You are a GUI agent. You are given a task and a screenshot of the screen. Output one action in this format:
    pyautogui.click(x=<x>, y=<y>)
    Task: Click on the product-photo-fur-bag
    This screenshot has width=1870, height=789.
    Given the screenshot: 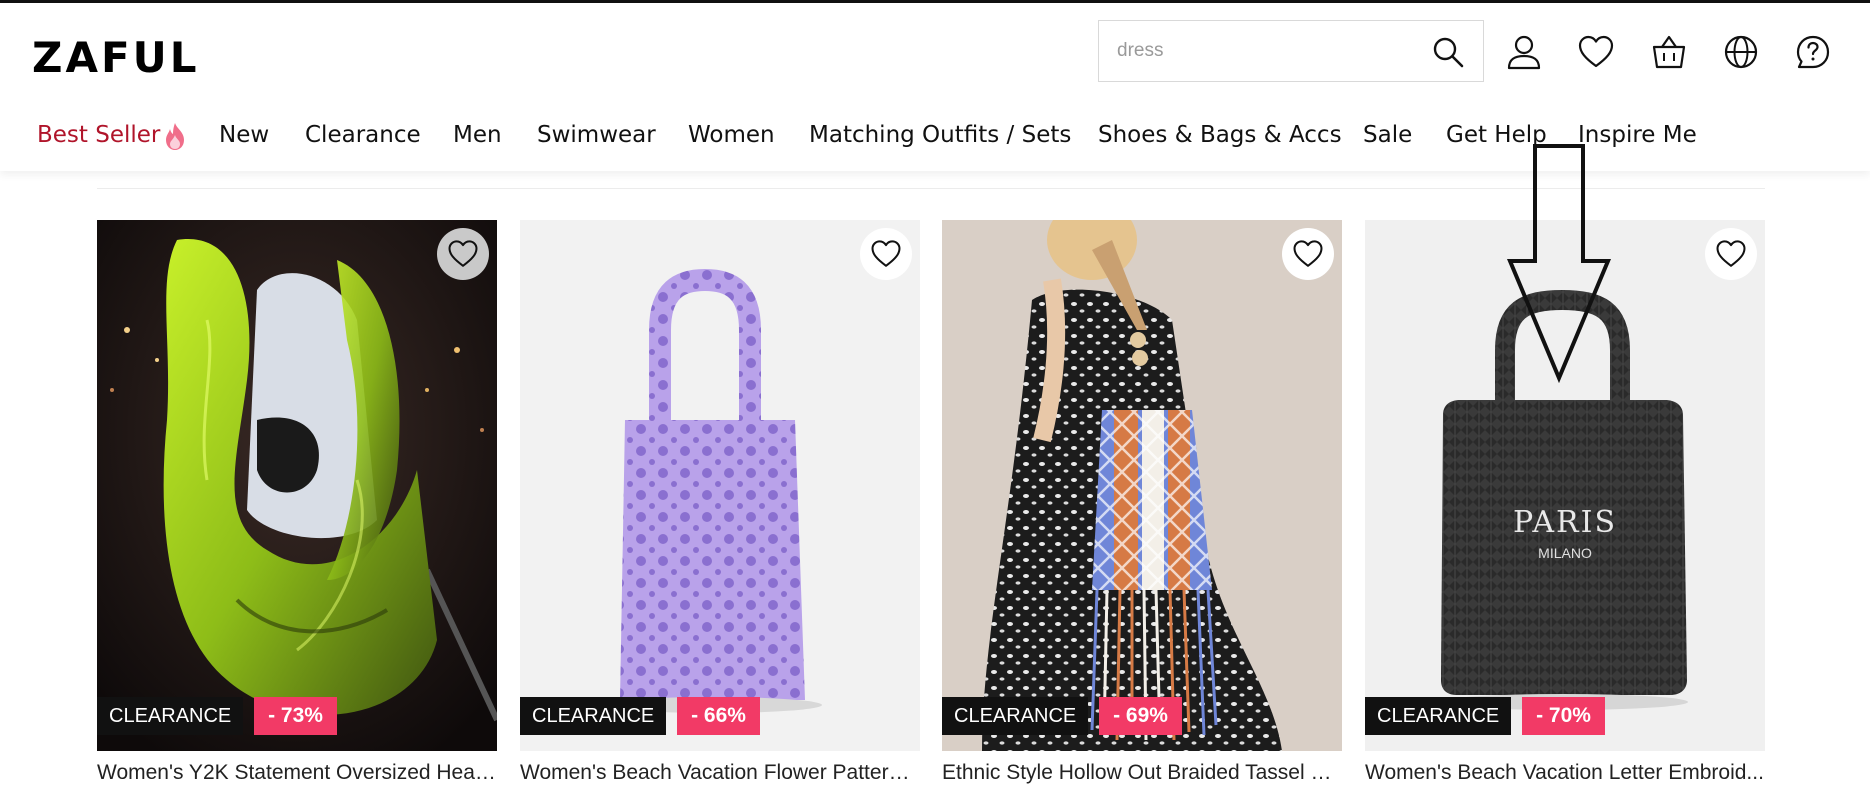 What is the action you would take?
    pyautogui.click(x=297, y=485)
    